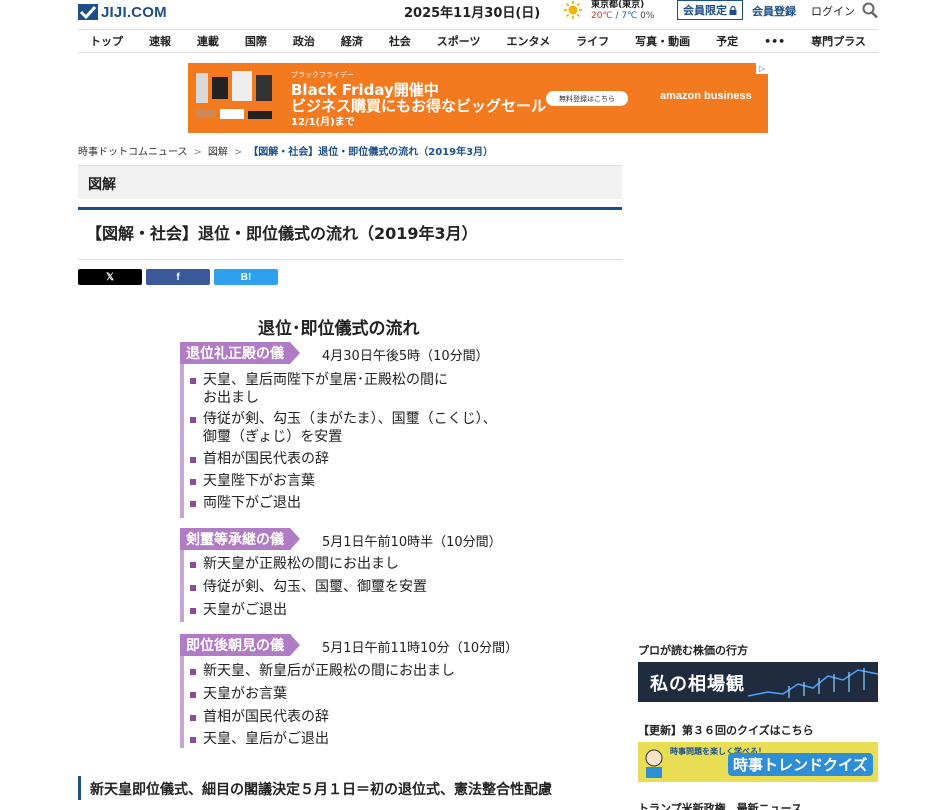 This screenshot has height=810, width=948. I want to click on register-link: 会員登録, so click(774, 11).